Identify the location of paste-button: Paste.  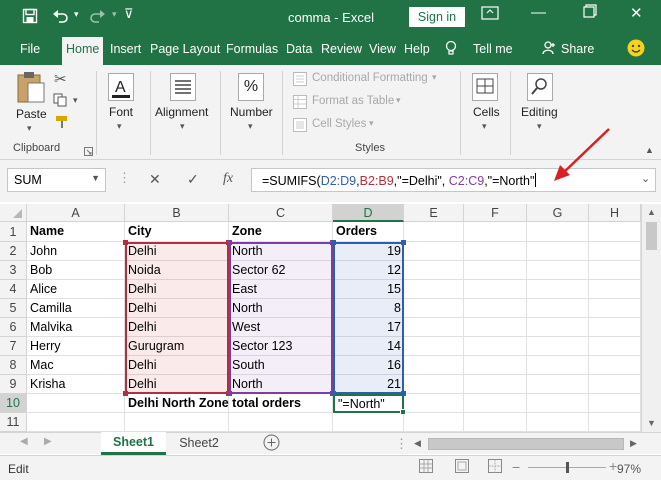
(31, 114).